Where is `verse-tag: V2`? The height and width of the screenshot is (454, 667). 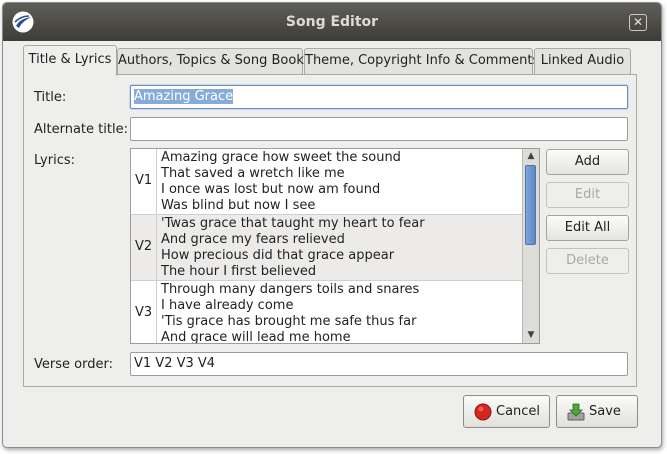 verse-tag: V2 is located at coordinates (144, 246).